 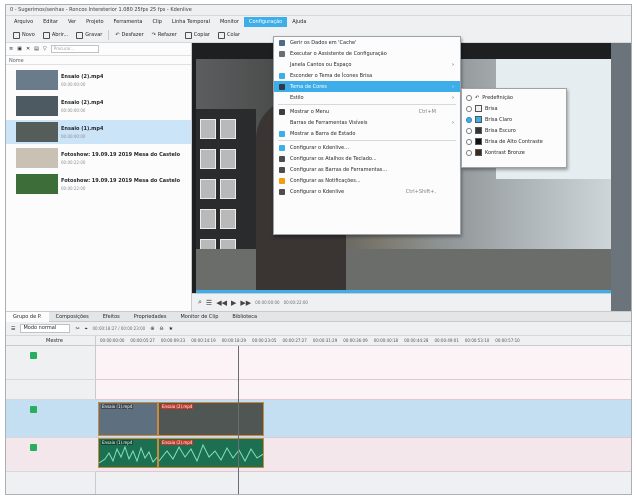 I want to click on tab-clip-monitor: Monitor de Clip, so click(x=199, y=317).